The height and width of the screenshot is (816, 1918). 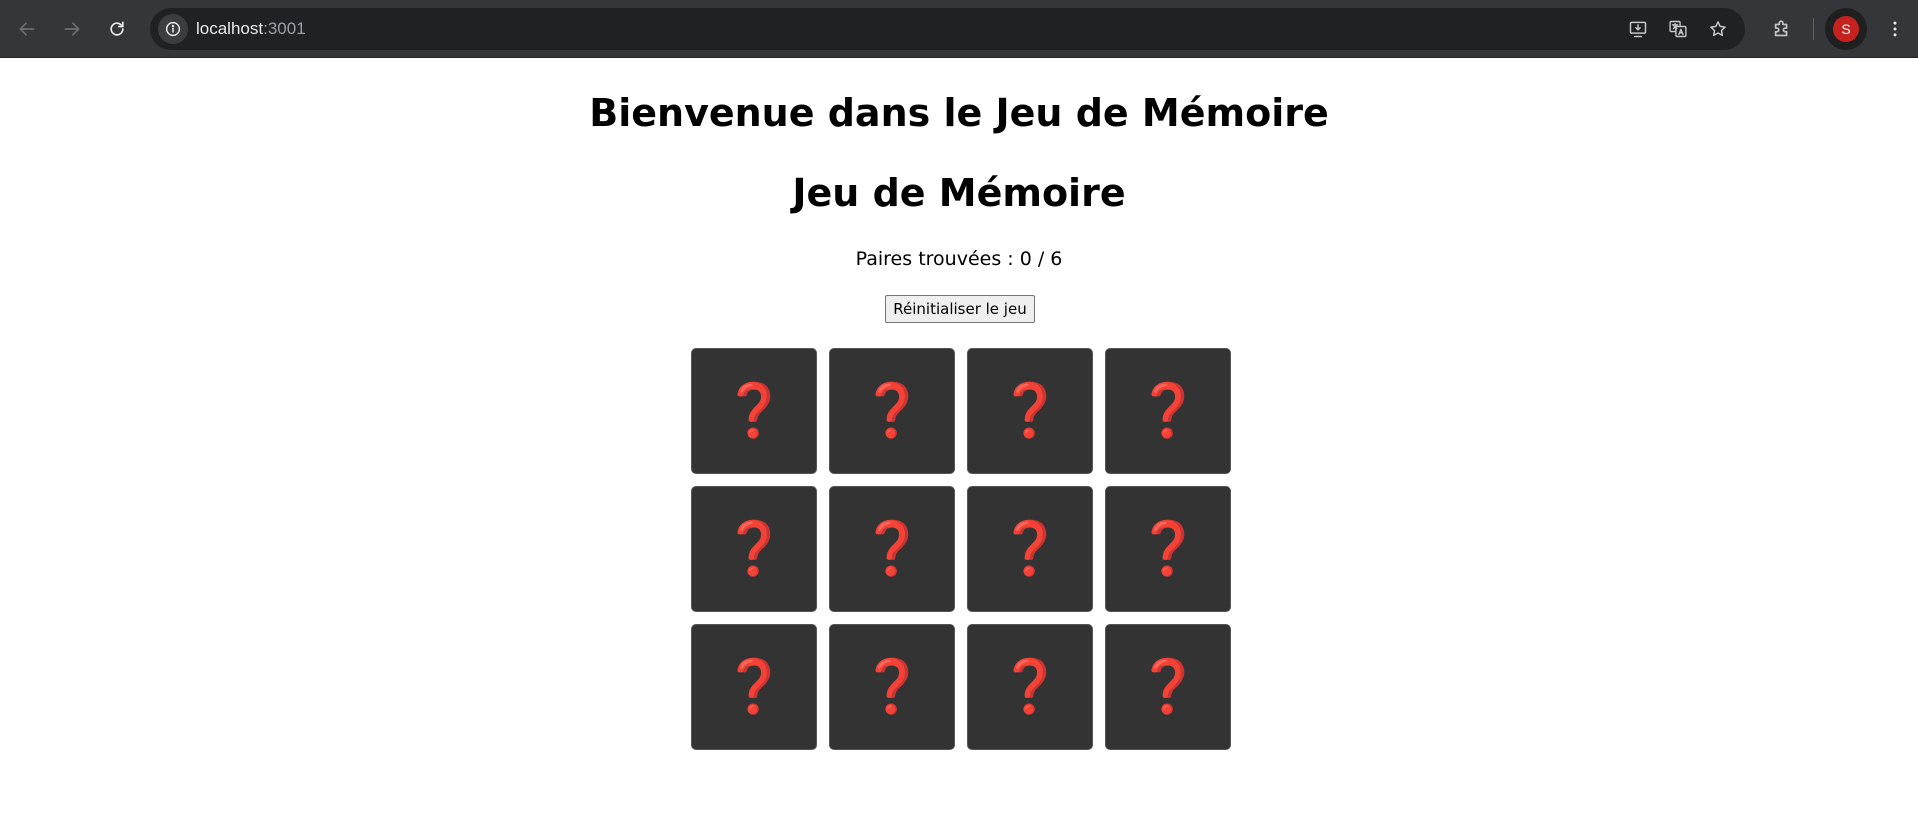 I want to click on arrow-left-icon, so click(x=27, y=29).